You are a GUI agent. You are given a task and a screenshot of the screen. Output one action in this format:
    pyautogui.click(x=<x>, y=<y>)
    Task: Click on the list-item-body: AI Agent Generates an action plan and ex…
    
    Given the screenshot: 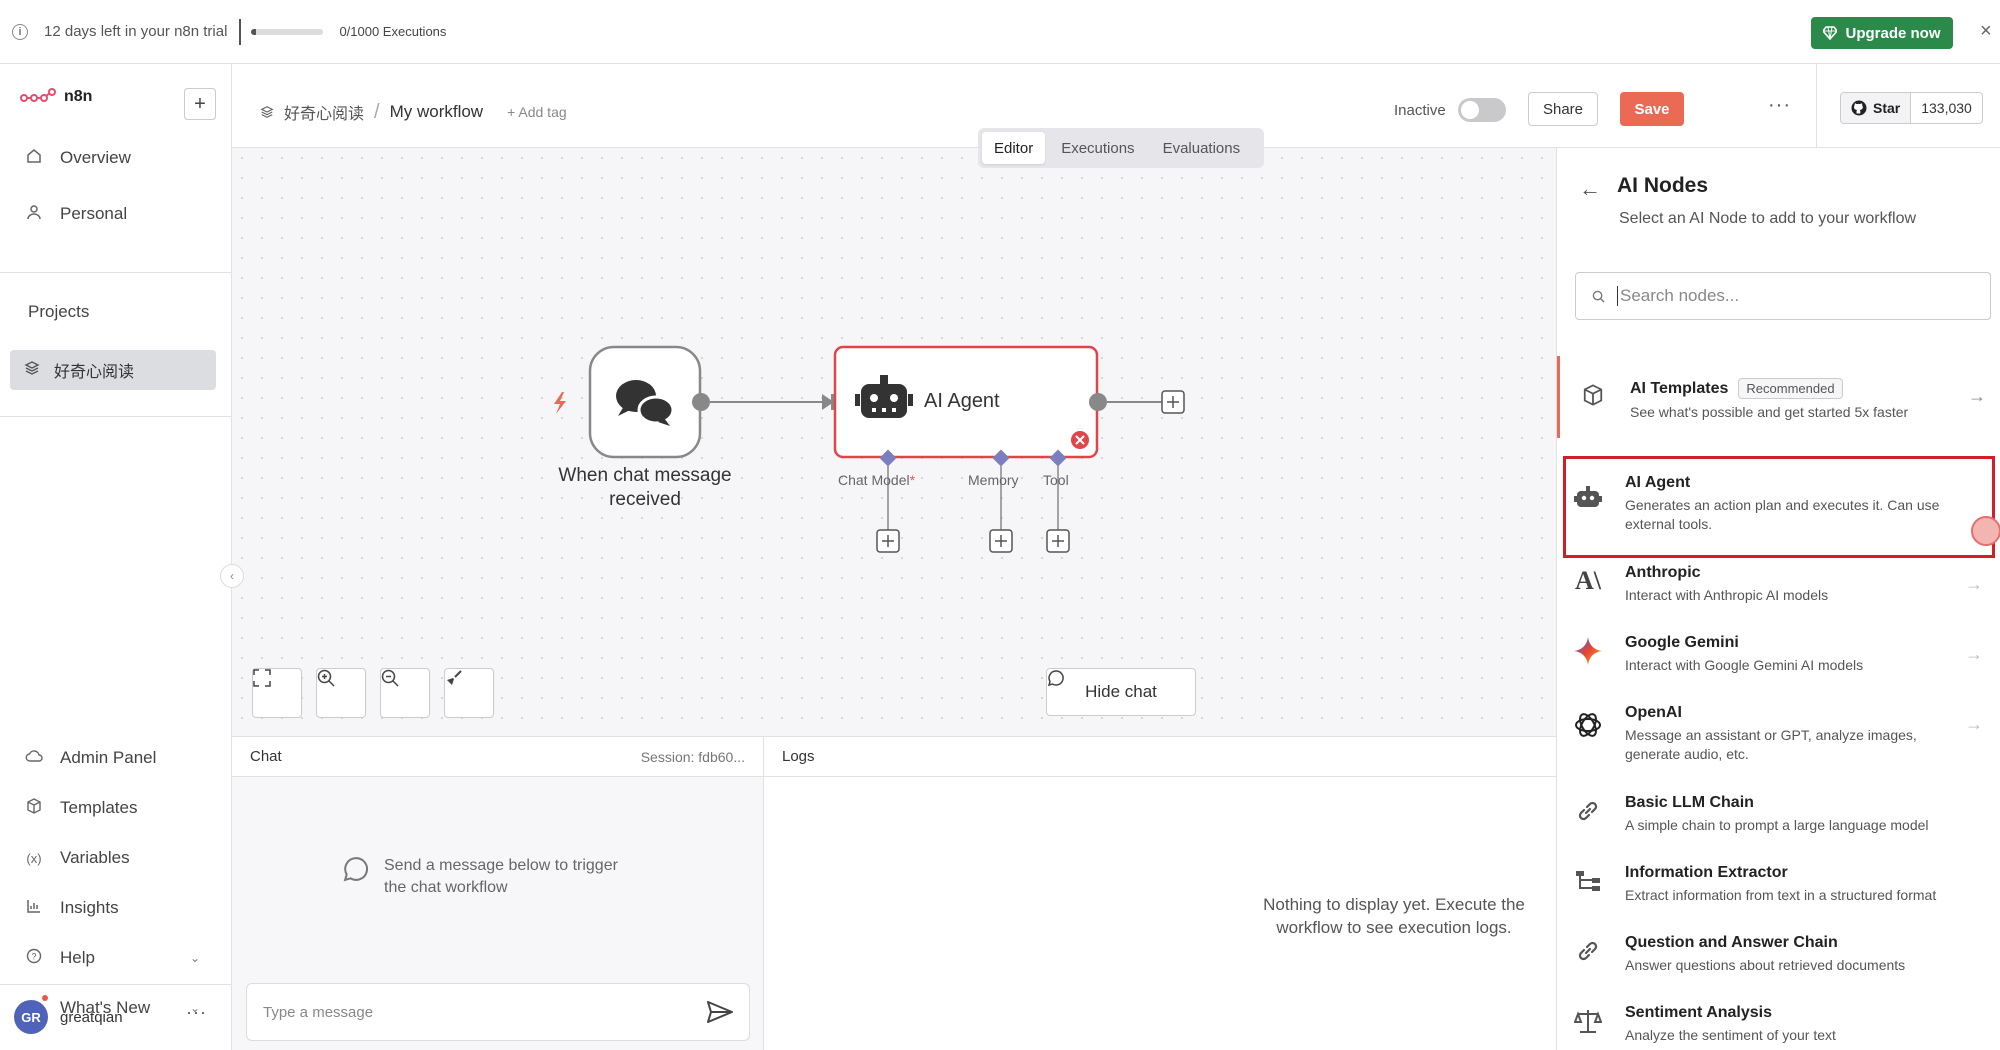 What is the action you would take?
    pyautogui.click(x=1795, y=504)
    